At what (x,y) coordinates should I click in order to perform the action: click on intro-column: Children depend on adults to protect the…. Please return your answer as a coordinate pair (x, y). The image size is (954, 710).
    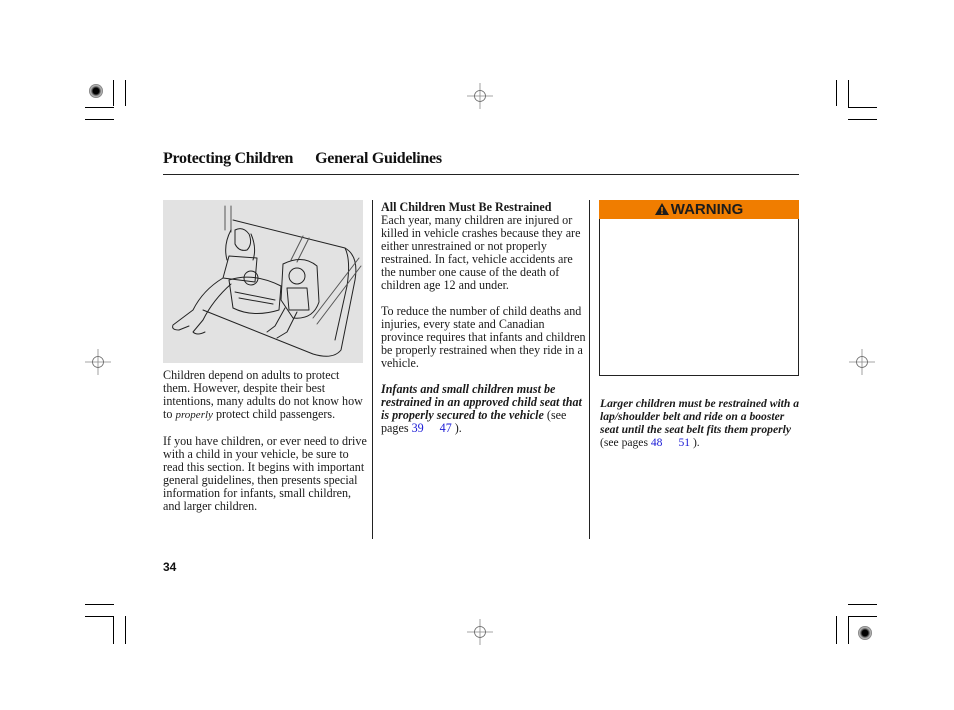
    Looking at the image, I should click on (265, 441).